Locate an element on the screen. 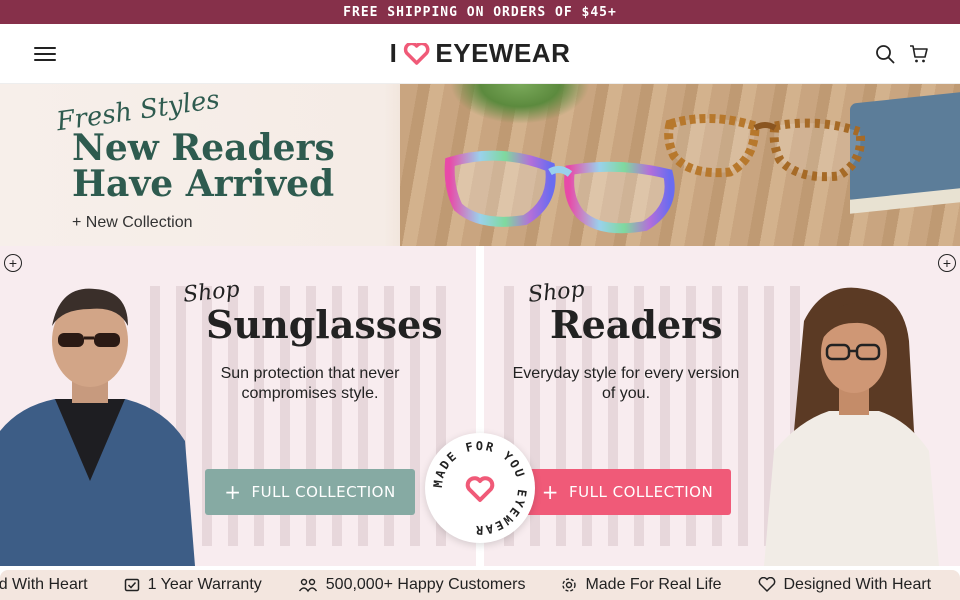  hero-title-line2: Have Arrived is located at coordinates (203, 184).